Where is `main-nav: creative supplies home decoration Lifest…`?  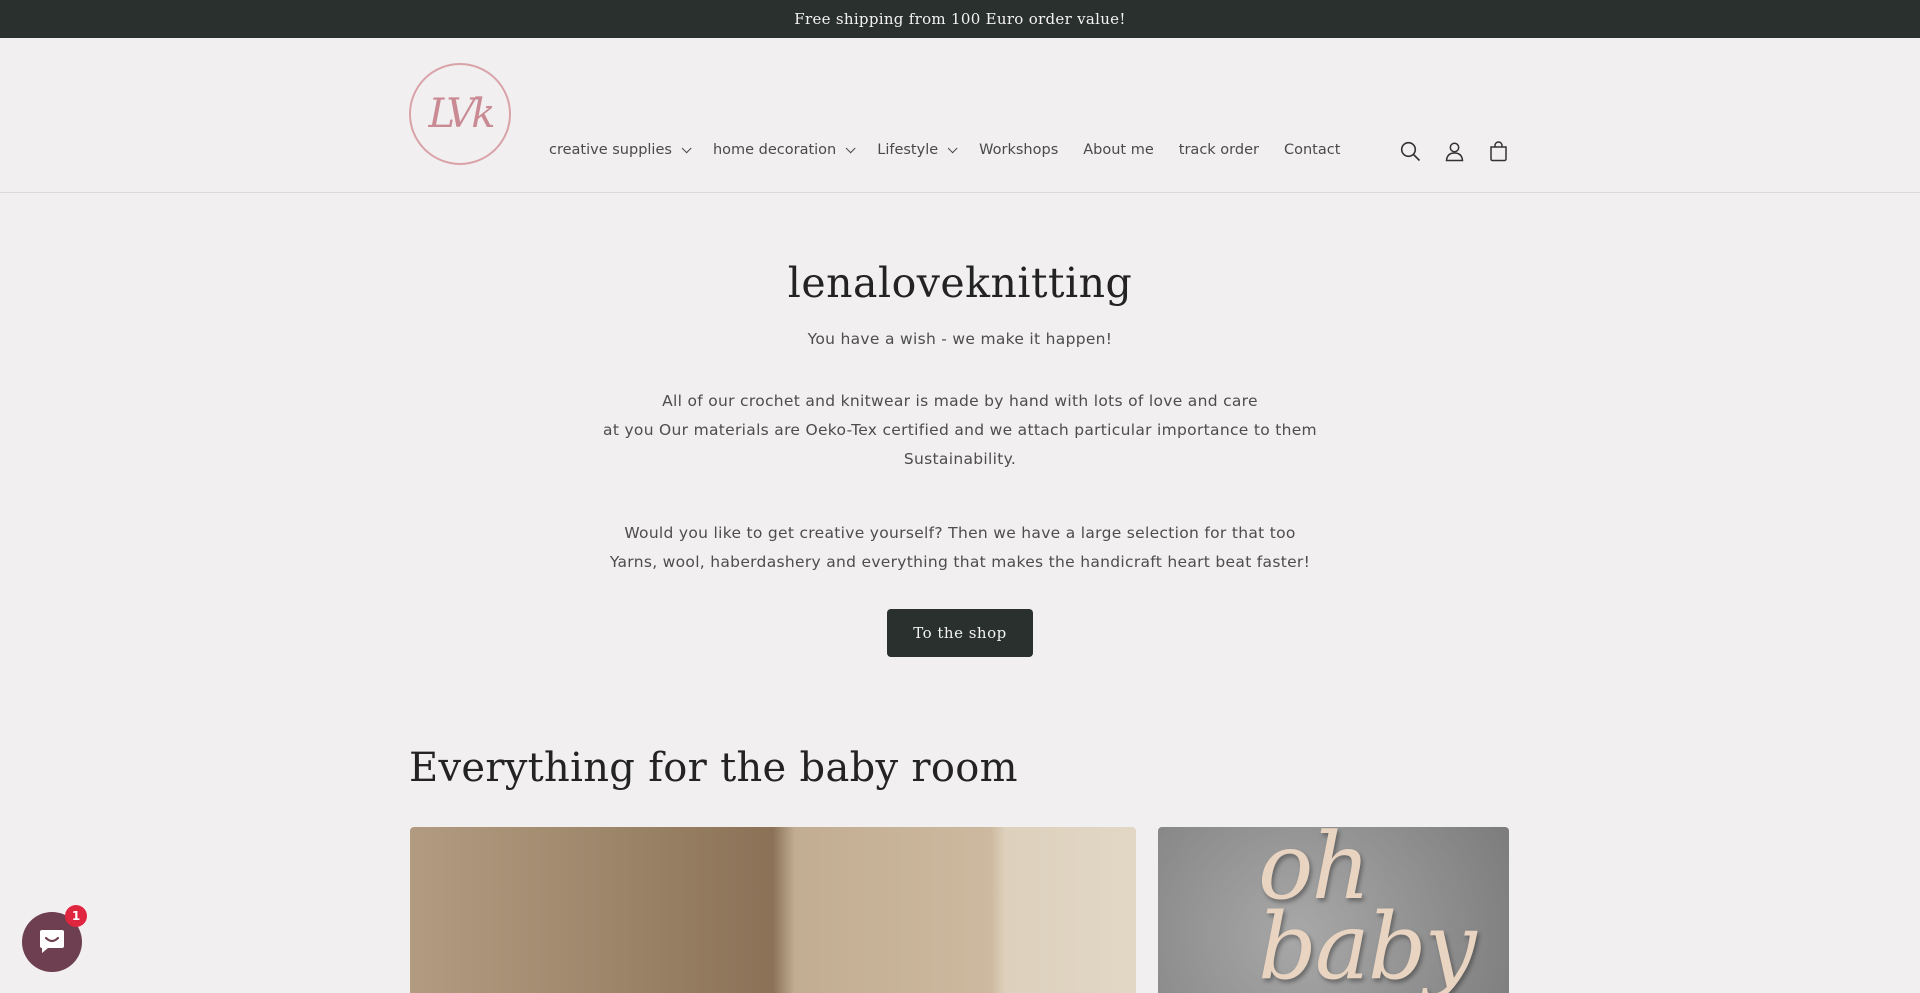 main-nav: creative supplies home decoration Lifest… is located at coordinates (957, 150).